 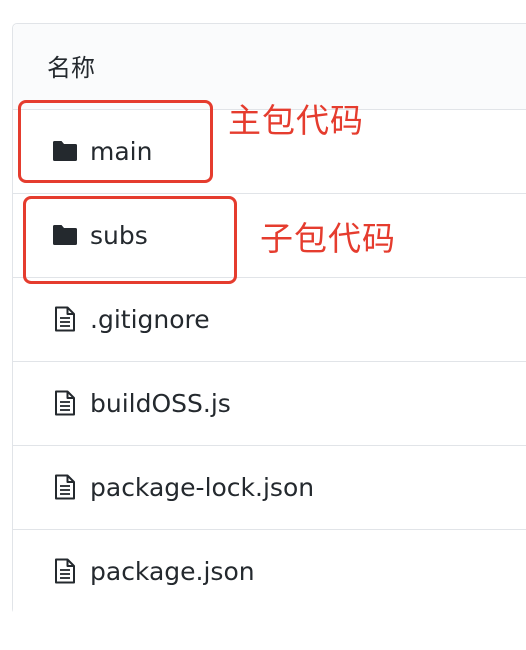 What do you see at coordinates (269, 572) in the screenshot?
I see `file-row-package: package.json` at bounding box center [269, 572].